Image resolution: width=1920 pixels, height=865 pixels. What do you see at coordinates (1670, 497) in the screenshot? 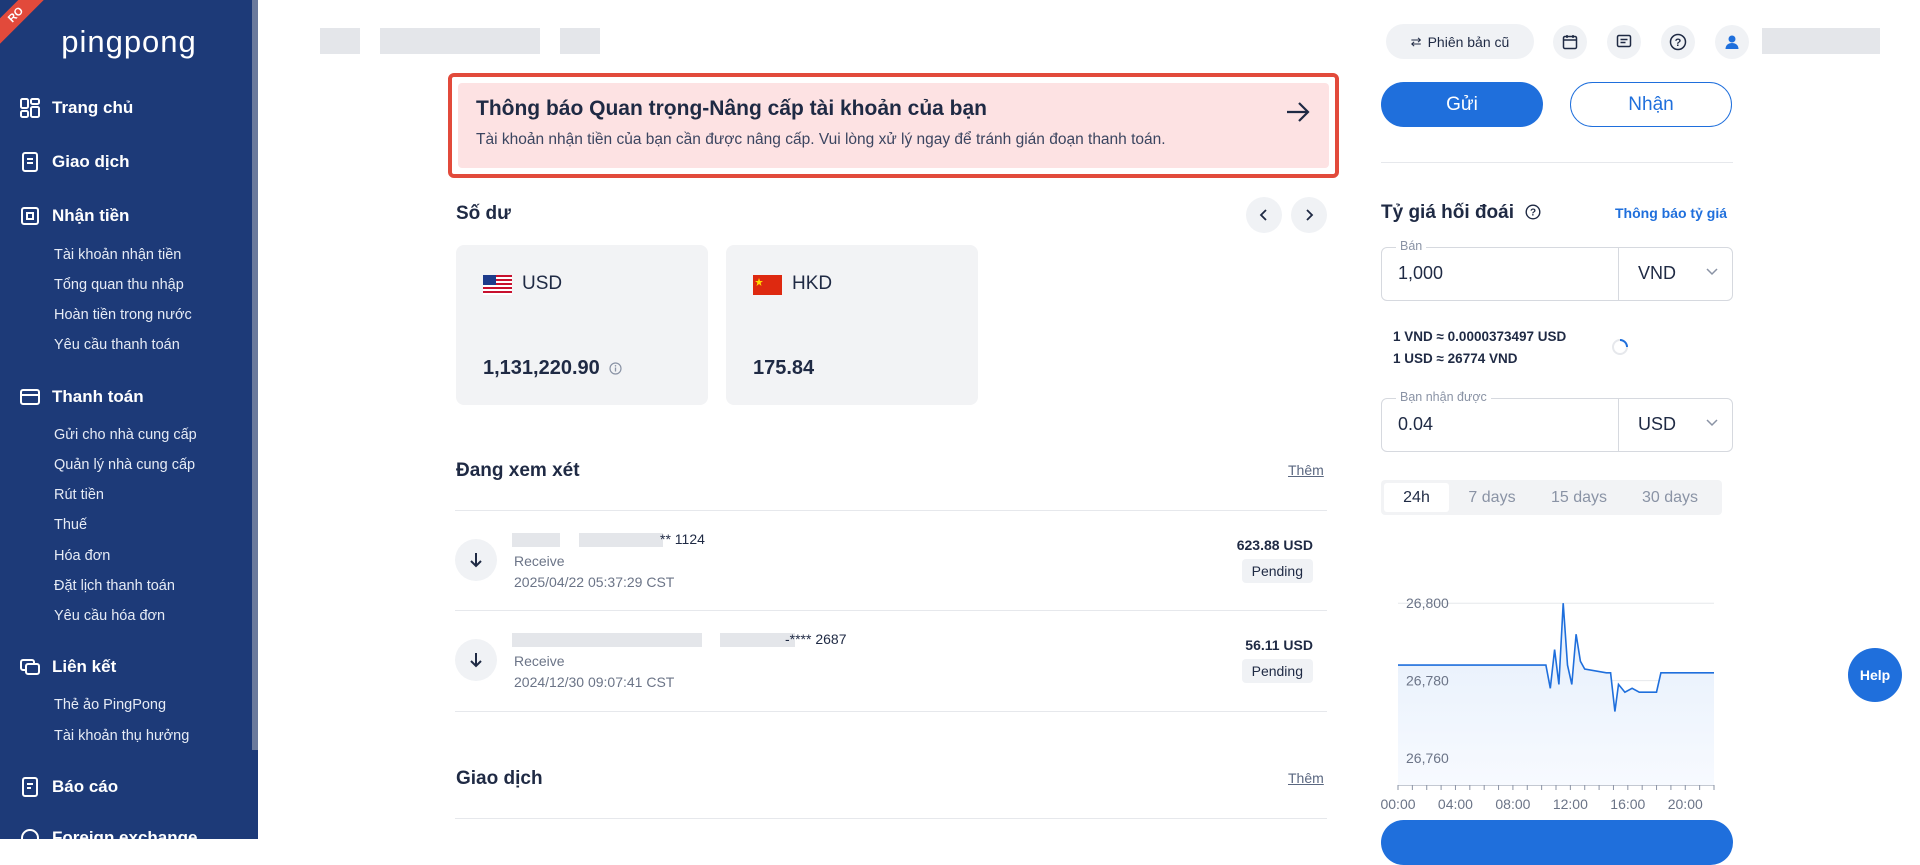
I see `tab-30-days: 30 days` at bounding box center [1670, 497].